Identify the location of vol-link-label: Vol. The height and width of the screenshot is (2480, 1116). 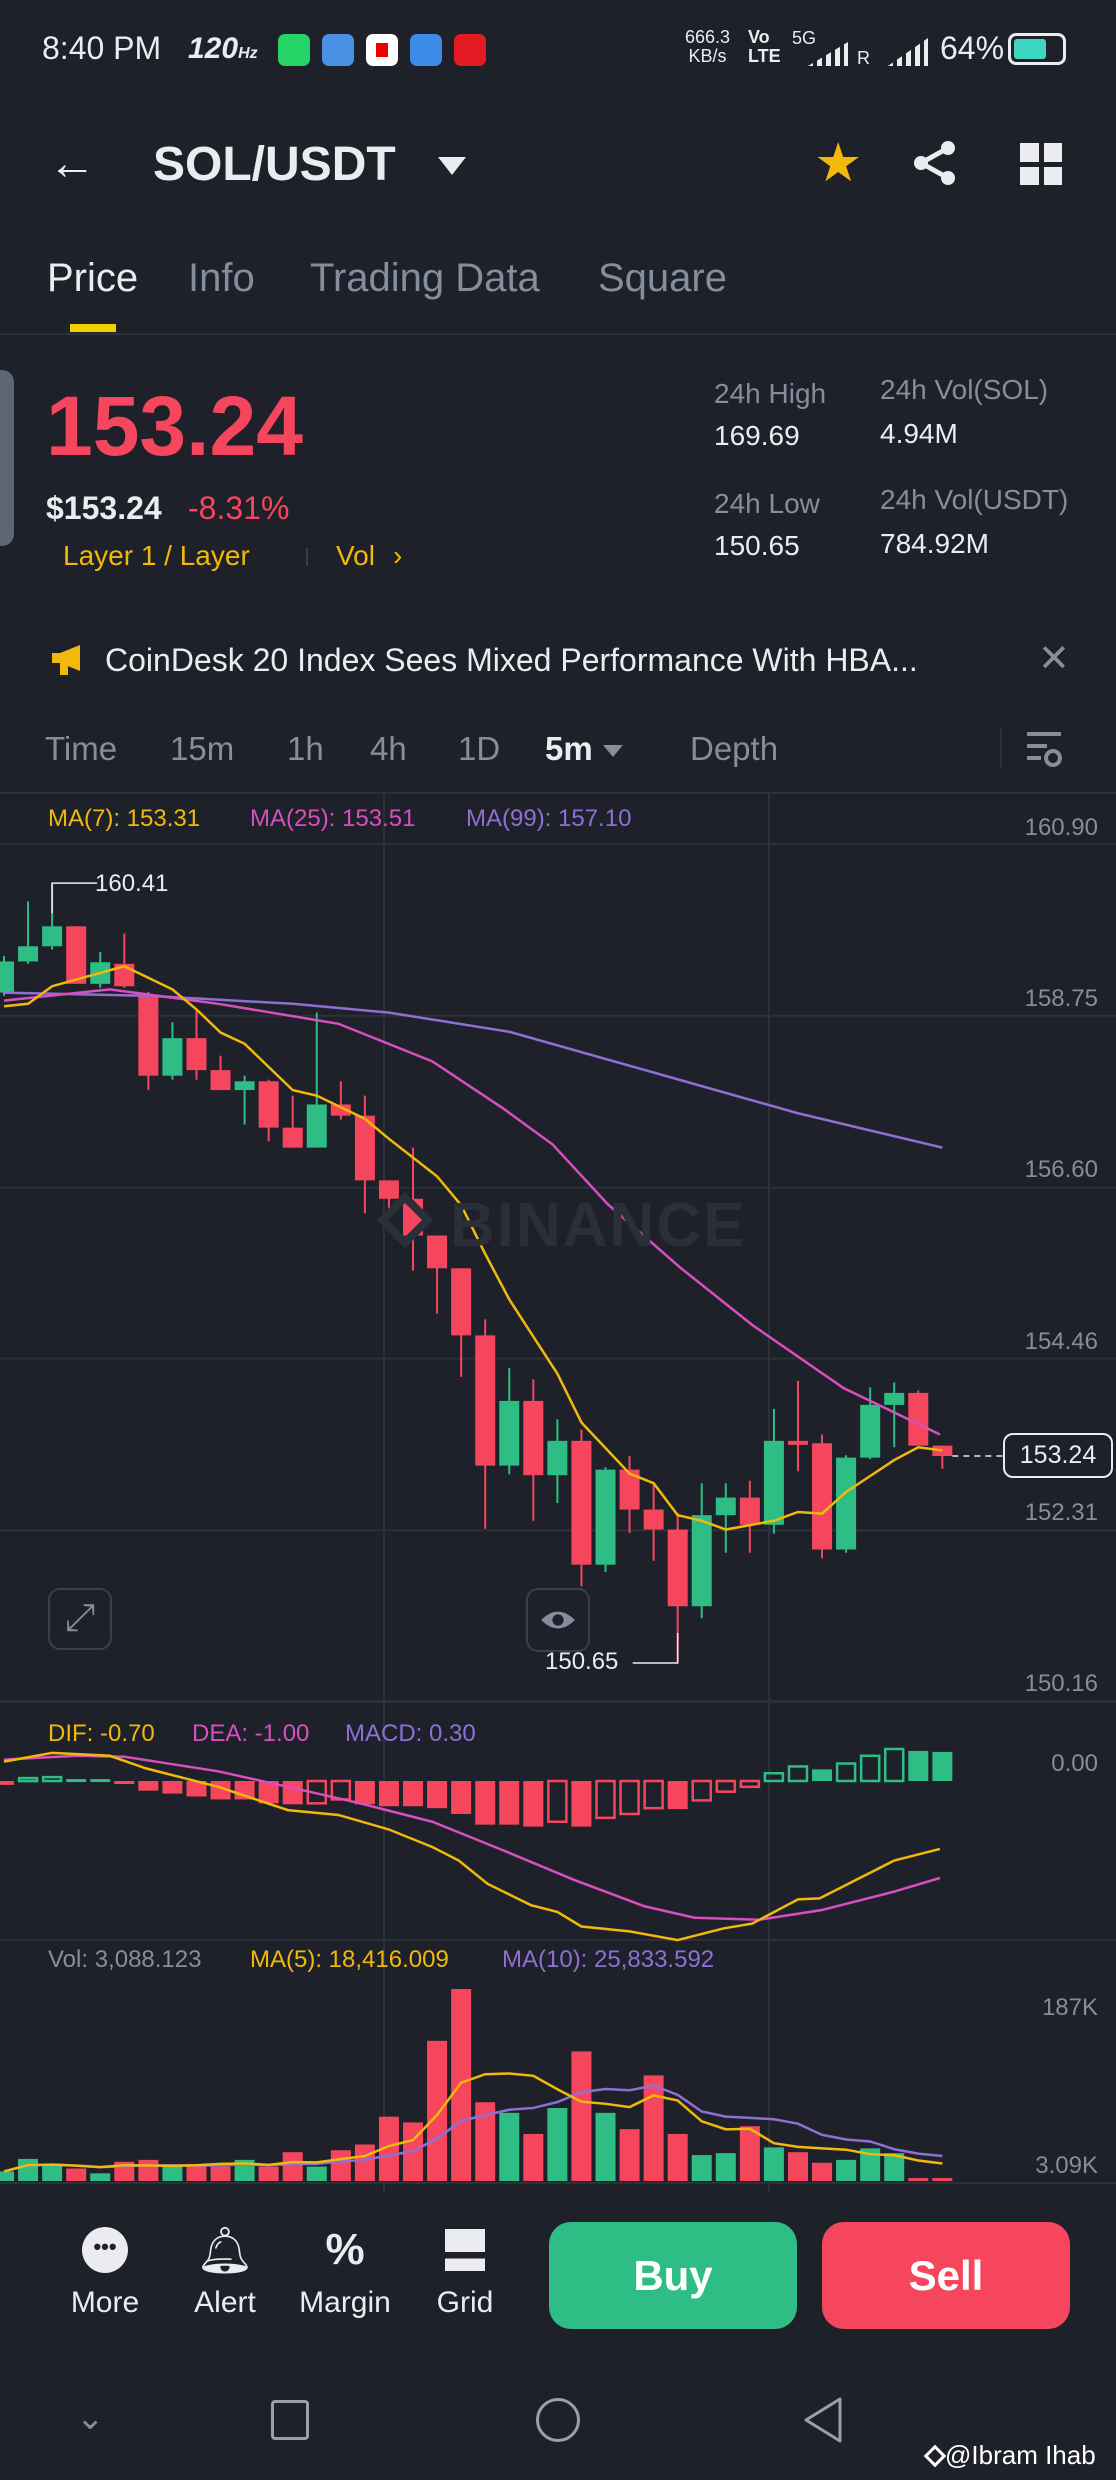
(355, 555).